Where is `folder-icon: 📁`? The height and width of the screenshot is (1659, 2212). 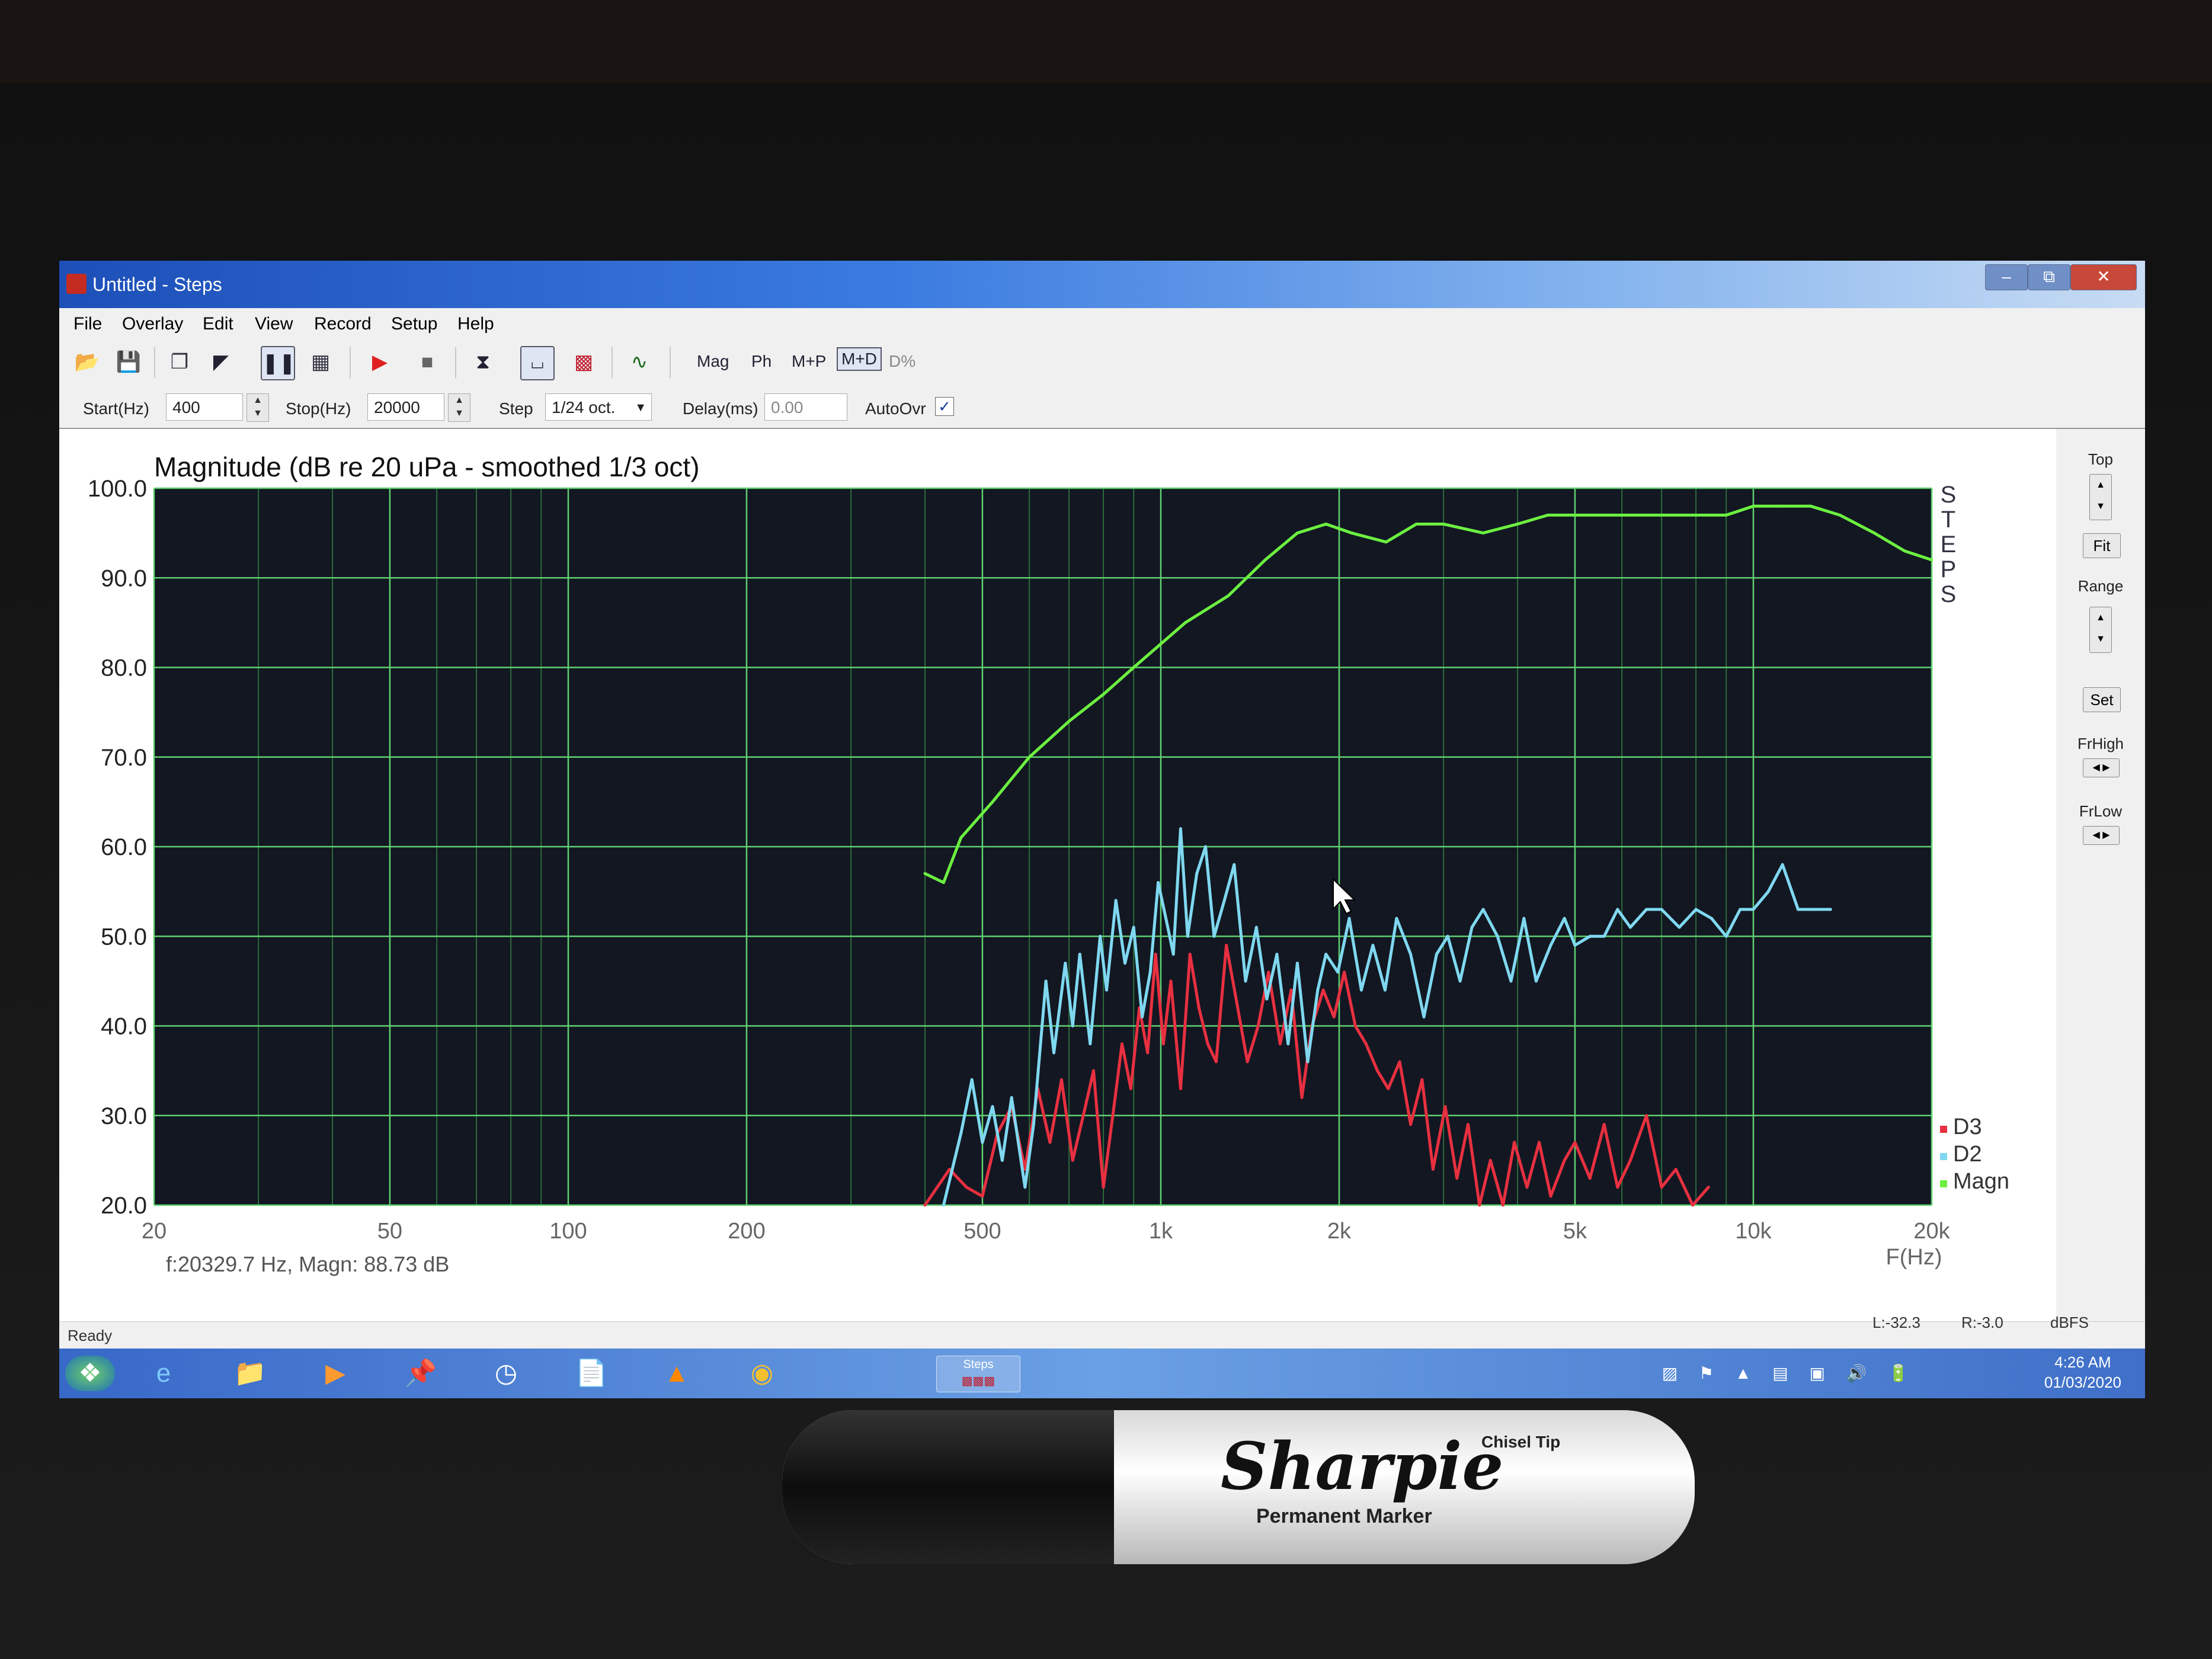 folder-icon: 📁 is located at coordinates (250, 1373).